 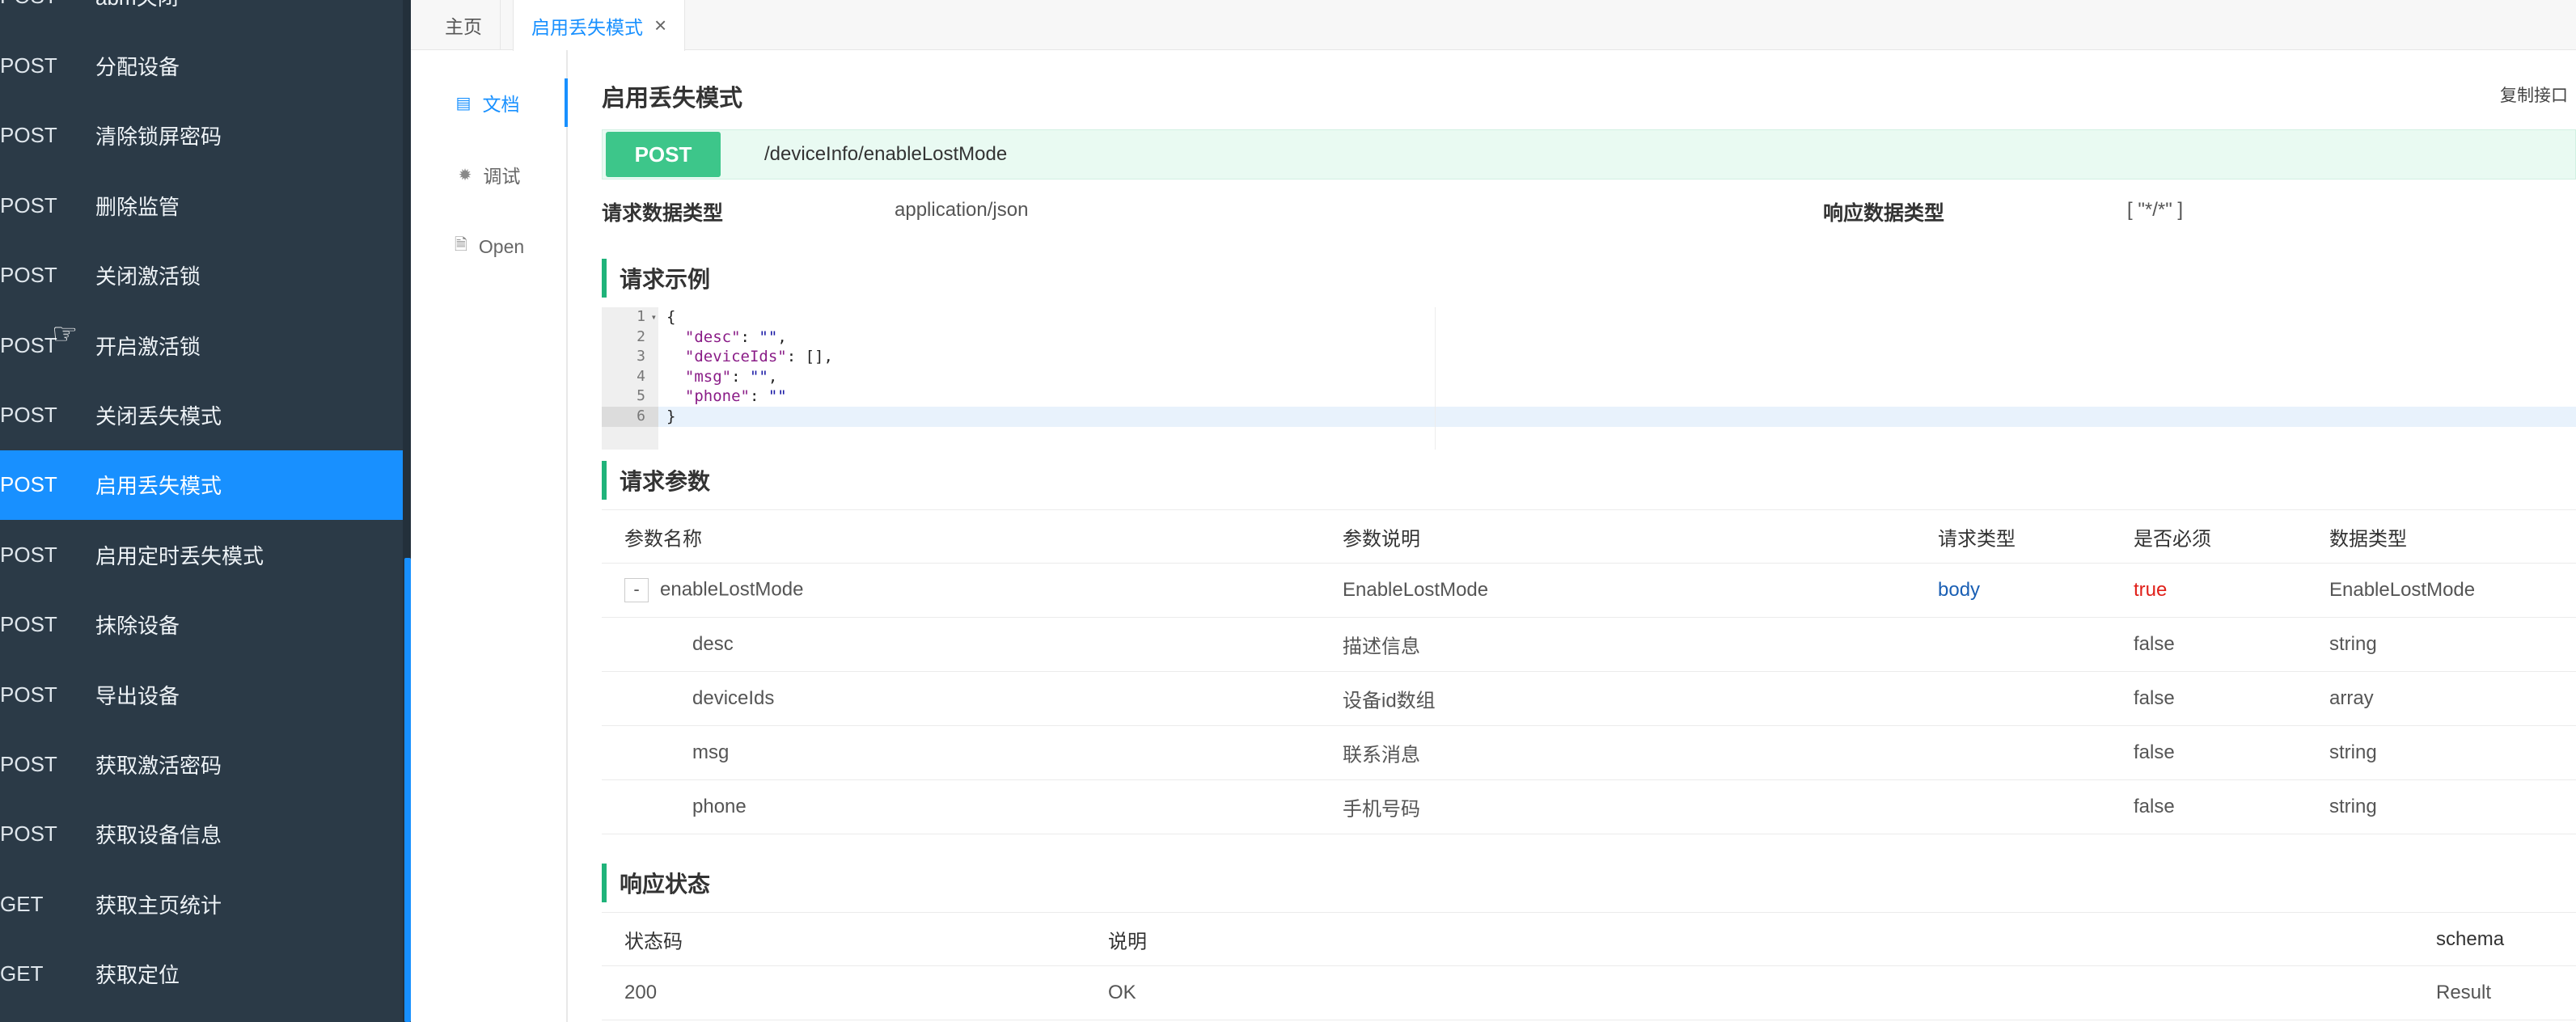 I want to click on api-name: 删除监管, so click(x=137, y=206).